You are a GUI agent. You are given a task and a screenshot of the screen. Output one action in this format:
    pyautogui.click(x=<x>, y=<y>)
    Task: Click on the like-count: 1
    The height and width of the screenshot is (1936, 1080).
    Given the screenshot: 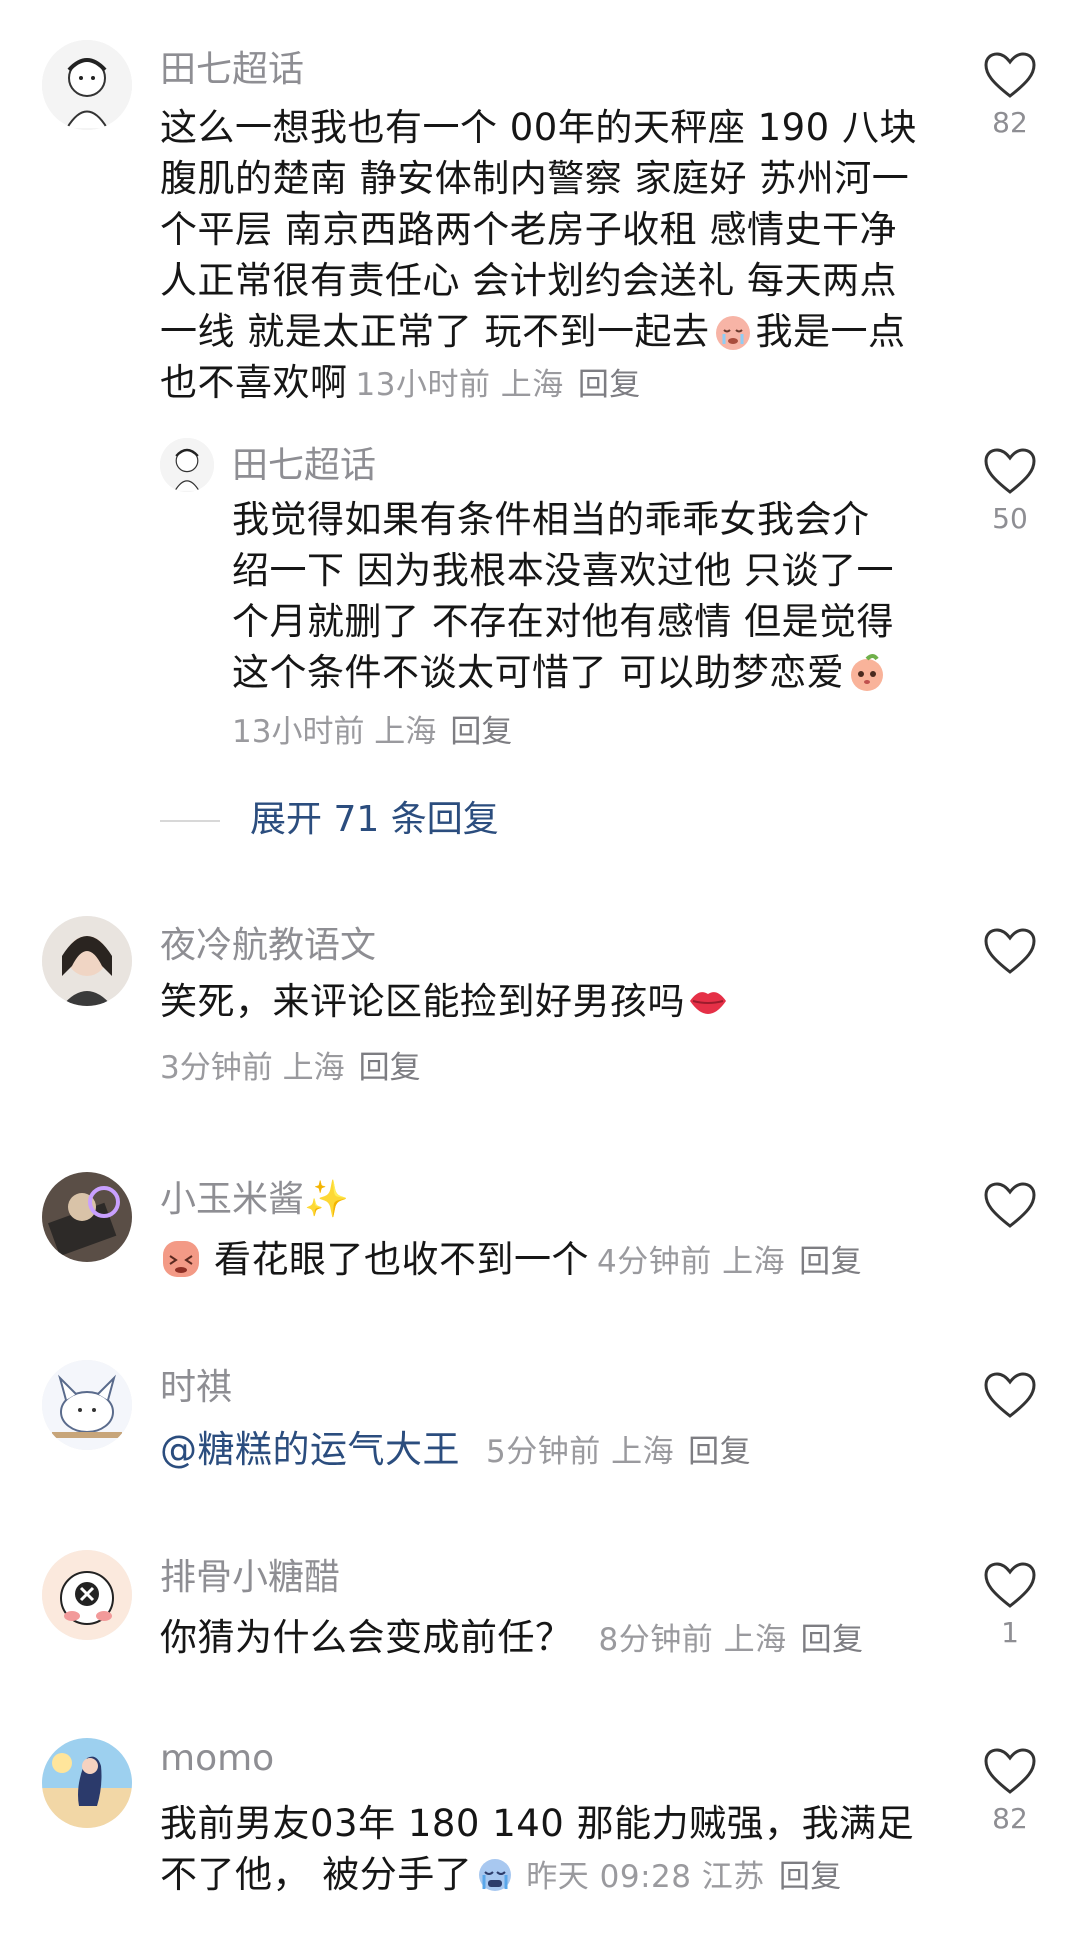 What is the action you would take?
    pyautogui.click(x=1010, y=1632)
    